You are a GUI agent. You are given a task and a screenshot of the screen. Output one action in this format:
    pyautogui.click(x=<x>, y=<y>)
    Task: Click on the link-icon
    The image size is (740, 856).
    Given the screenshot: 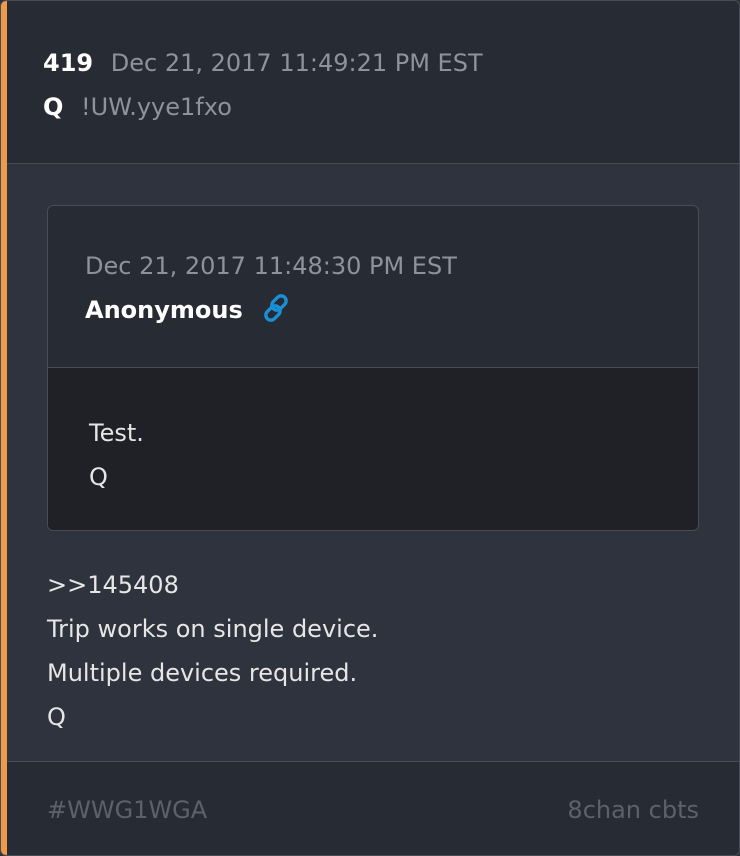 What is the action you would take?
    pyautogui.click(x=276, y=308)
    